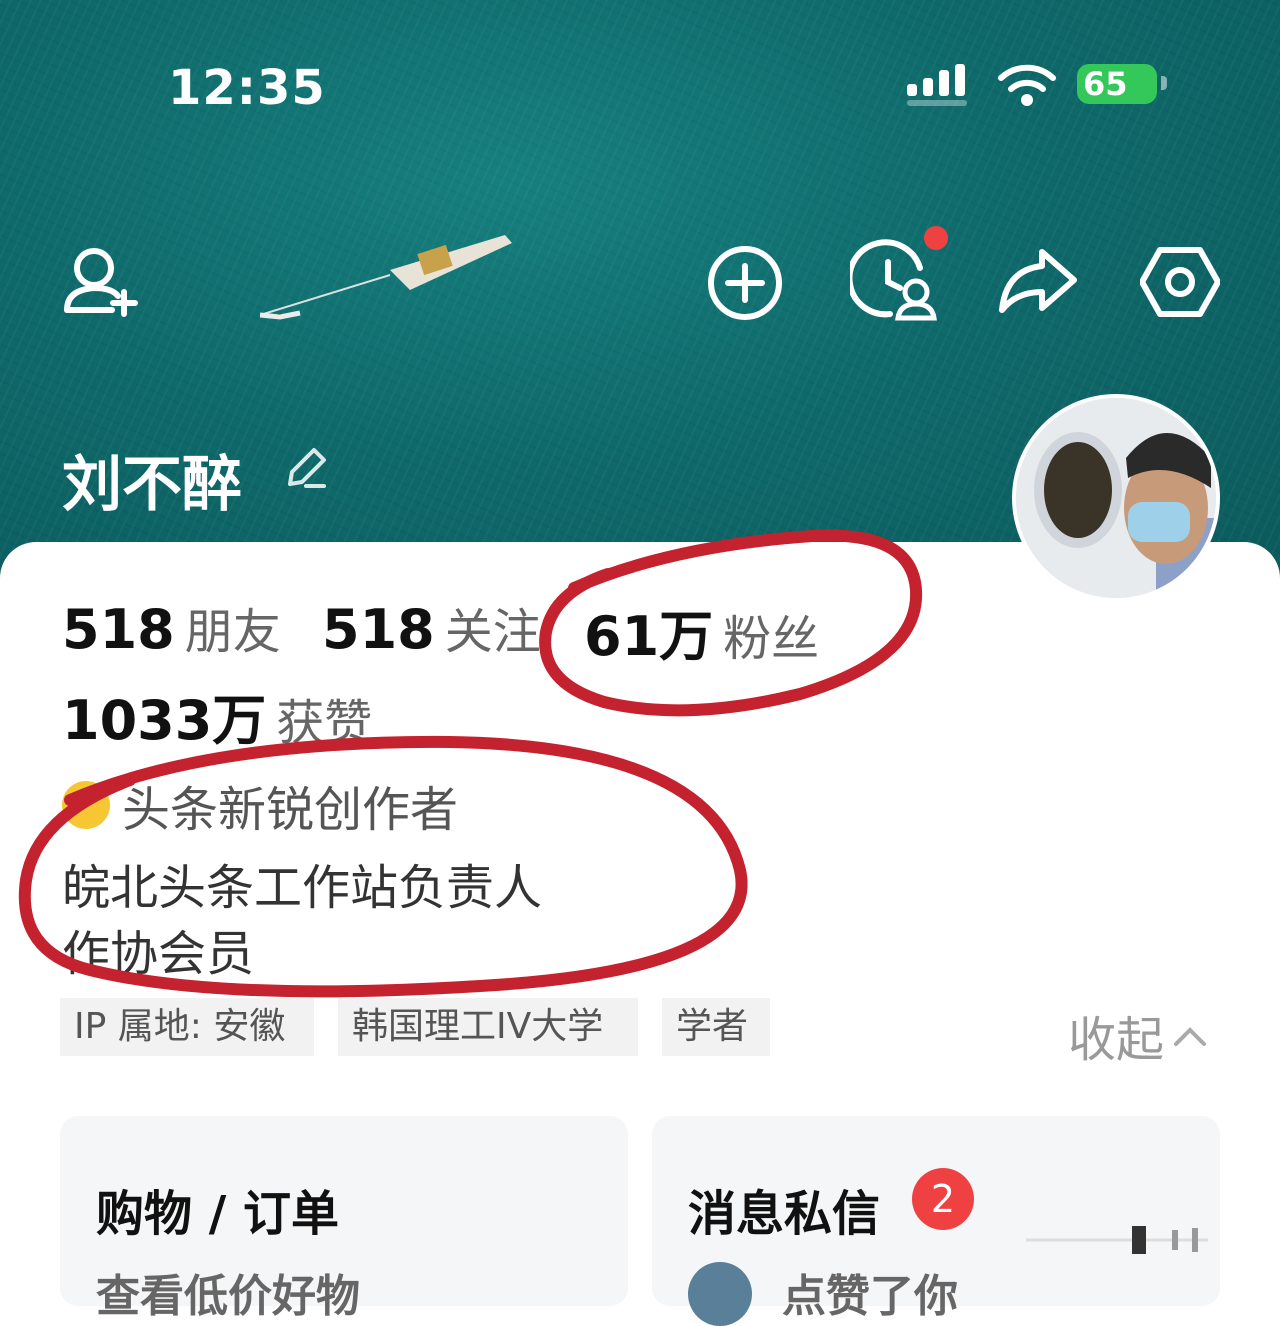  What do you see at coordinates (937, 85) in the screenshot?
I see `signal-icon` at bounding box center [937, 85].